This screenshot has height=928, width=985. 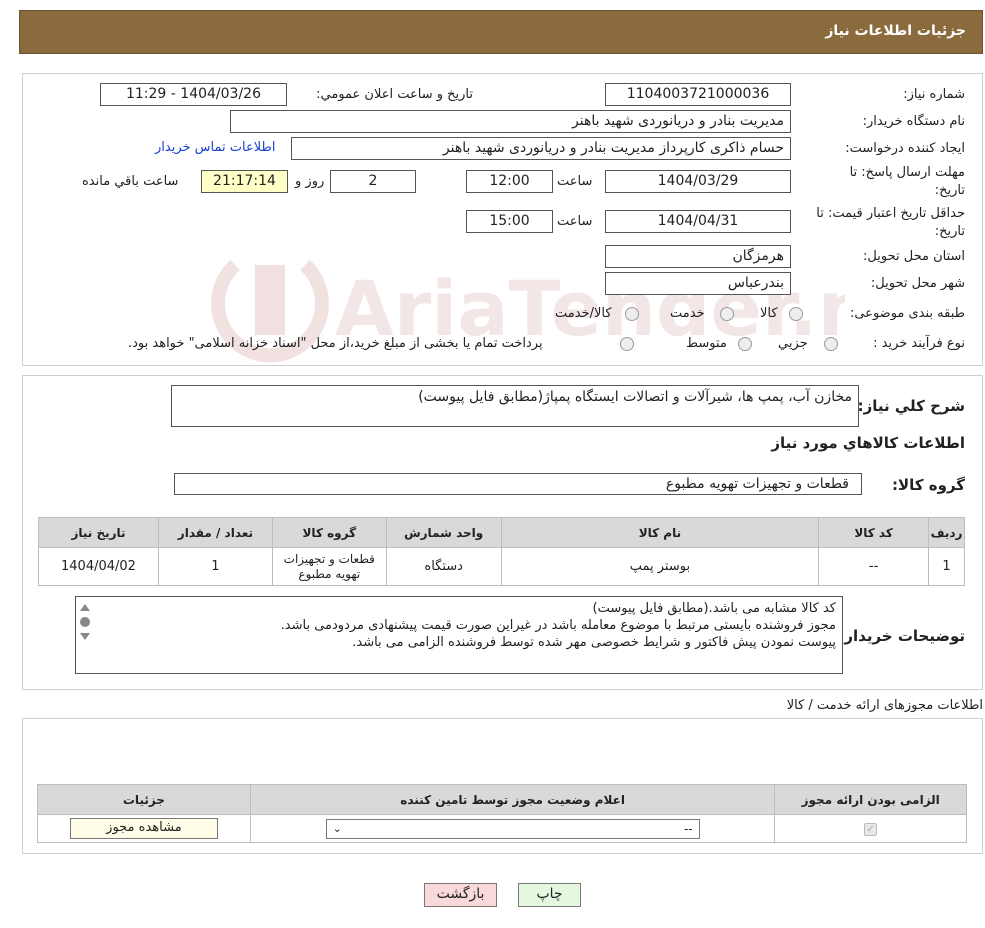 What do you see at coordinates (946, 532) in the screenshot?
I see `col-row-number: ردیف` at bounding box center [946, 532].